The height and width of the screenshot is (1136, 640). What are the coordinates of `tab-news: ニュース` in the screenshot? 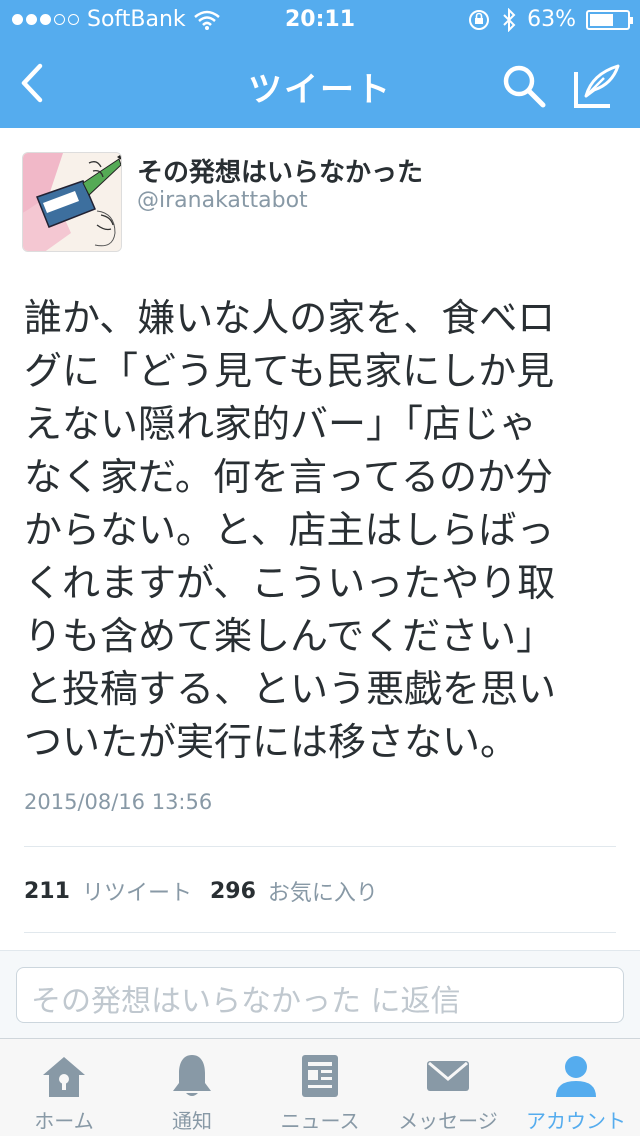 It's located at (320, 1087).